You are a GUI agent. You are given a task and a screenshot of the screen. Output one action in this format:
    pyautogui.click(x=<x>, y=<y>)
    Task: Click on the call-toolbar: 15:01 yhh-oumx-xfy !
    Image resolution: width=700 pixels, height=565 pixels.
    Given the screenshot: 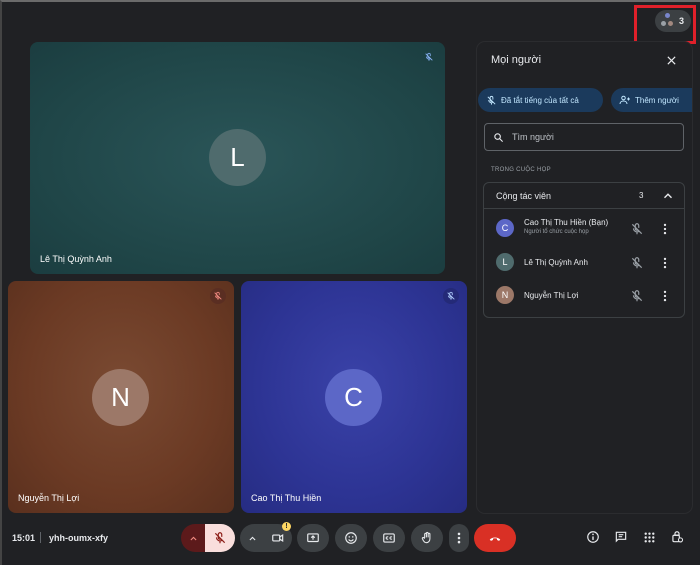 What is the action you would take?
    pyautogui.click(x=350, y=540)
    